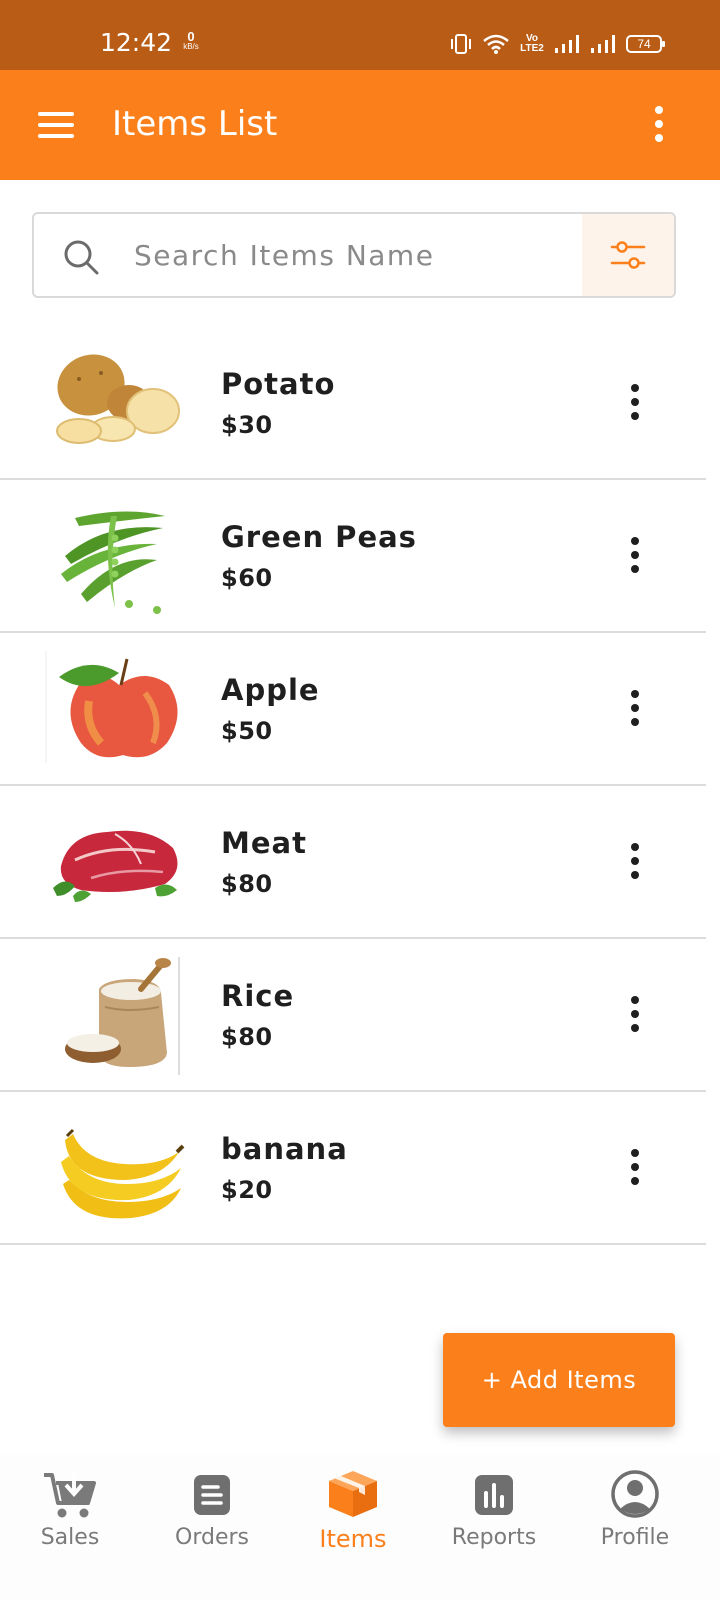  What do you see at coordinates (115, 866) in the screenshot?
I see `meat-image` at bounding box center [115, 866].